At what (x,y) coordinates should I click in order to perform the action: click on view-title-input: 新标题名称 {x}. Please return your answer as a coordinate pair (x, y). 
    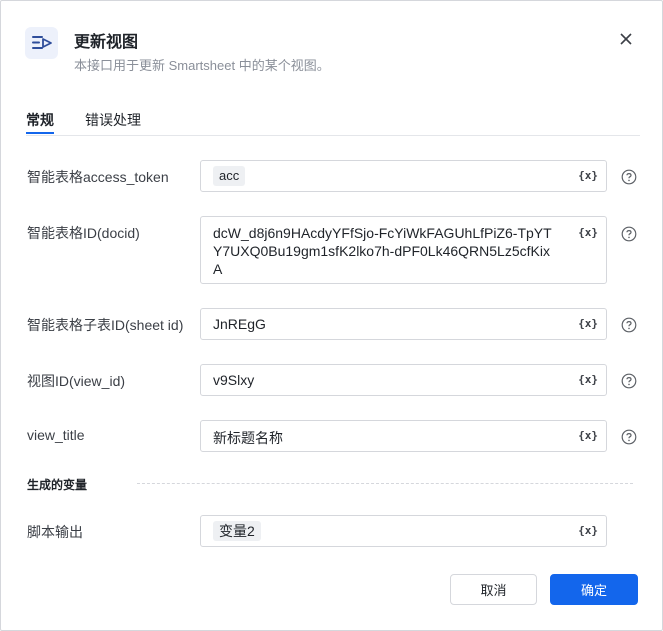
    Looking at the image, I should click on (403, 436).